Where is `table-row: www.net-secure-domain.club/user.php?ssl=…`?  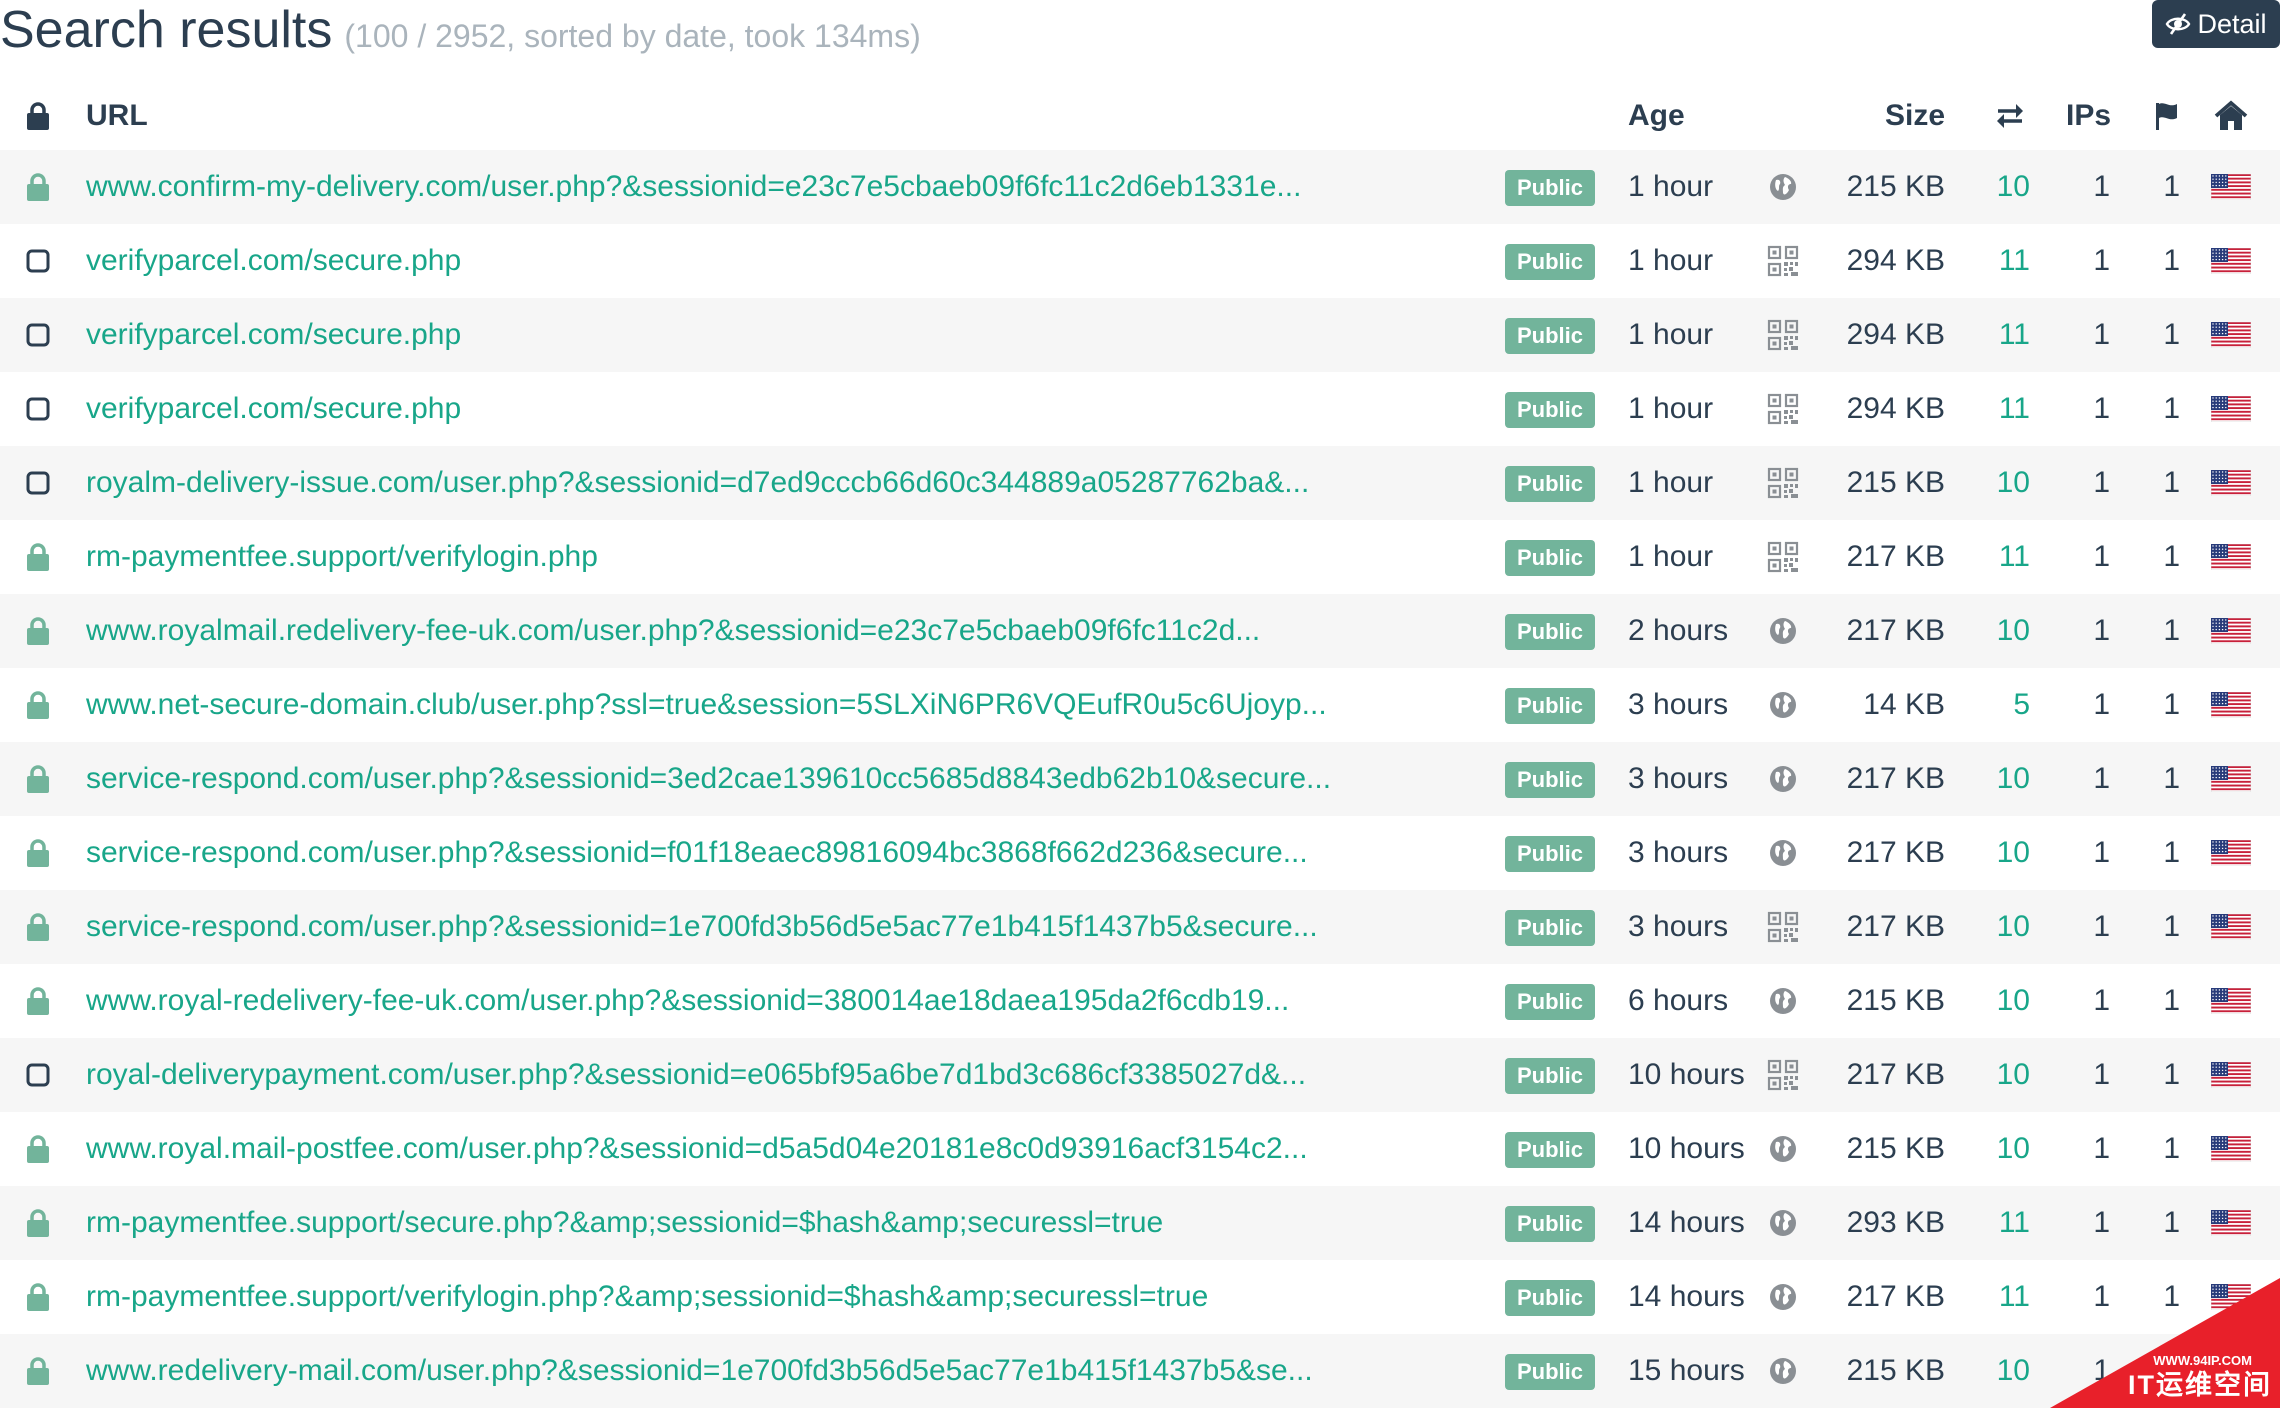
table-row: www.net-secure-domain.club/user.php?ssl=… is located at coordinates (1140, 705).